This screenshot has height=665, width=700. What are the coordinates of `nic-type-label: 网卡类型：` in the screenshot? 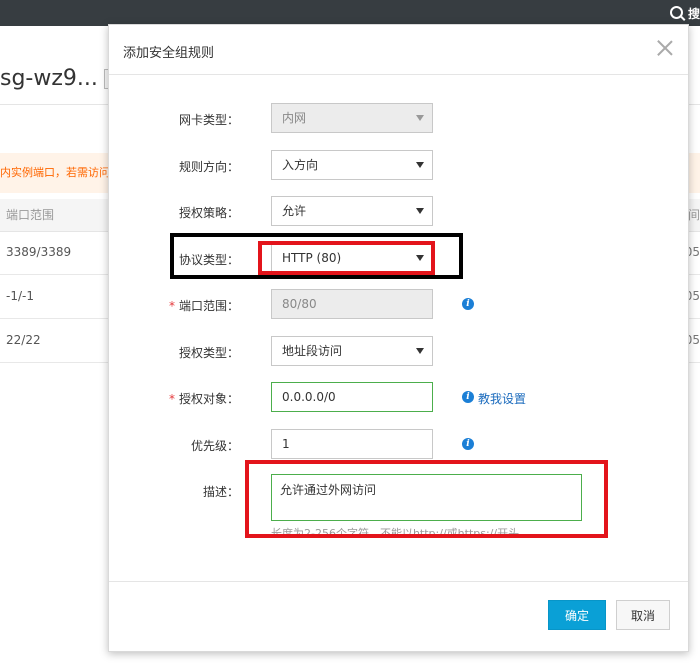 It's located at (208, 120).